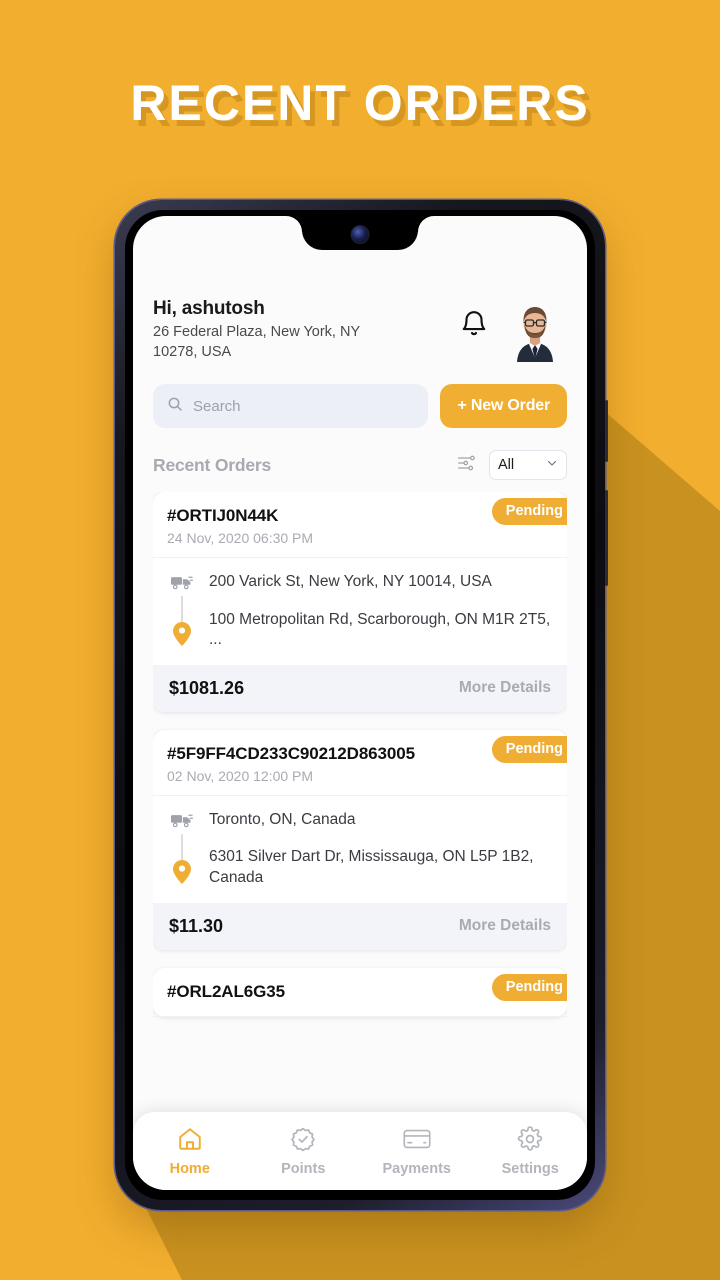 This screenshot has width=720, height=1280. I want to click on order-card-footer: $11.30 More Details, so click(360, 926).